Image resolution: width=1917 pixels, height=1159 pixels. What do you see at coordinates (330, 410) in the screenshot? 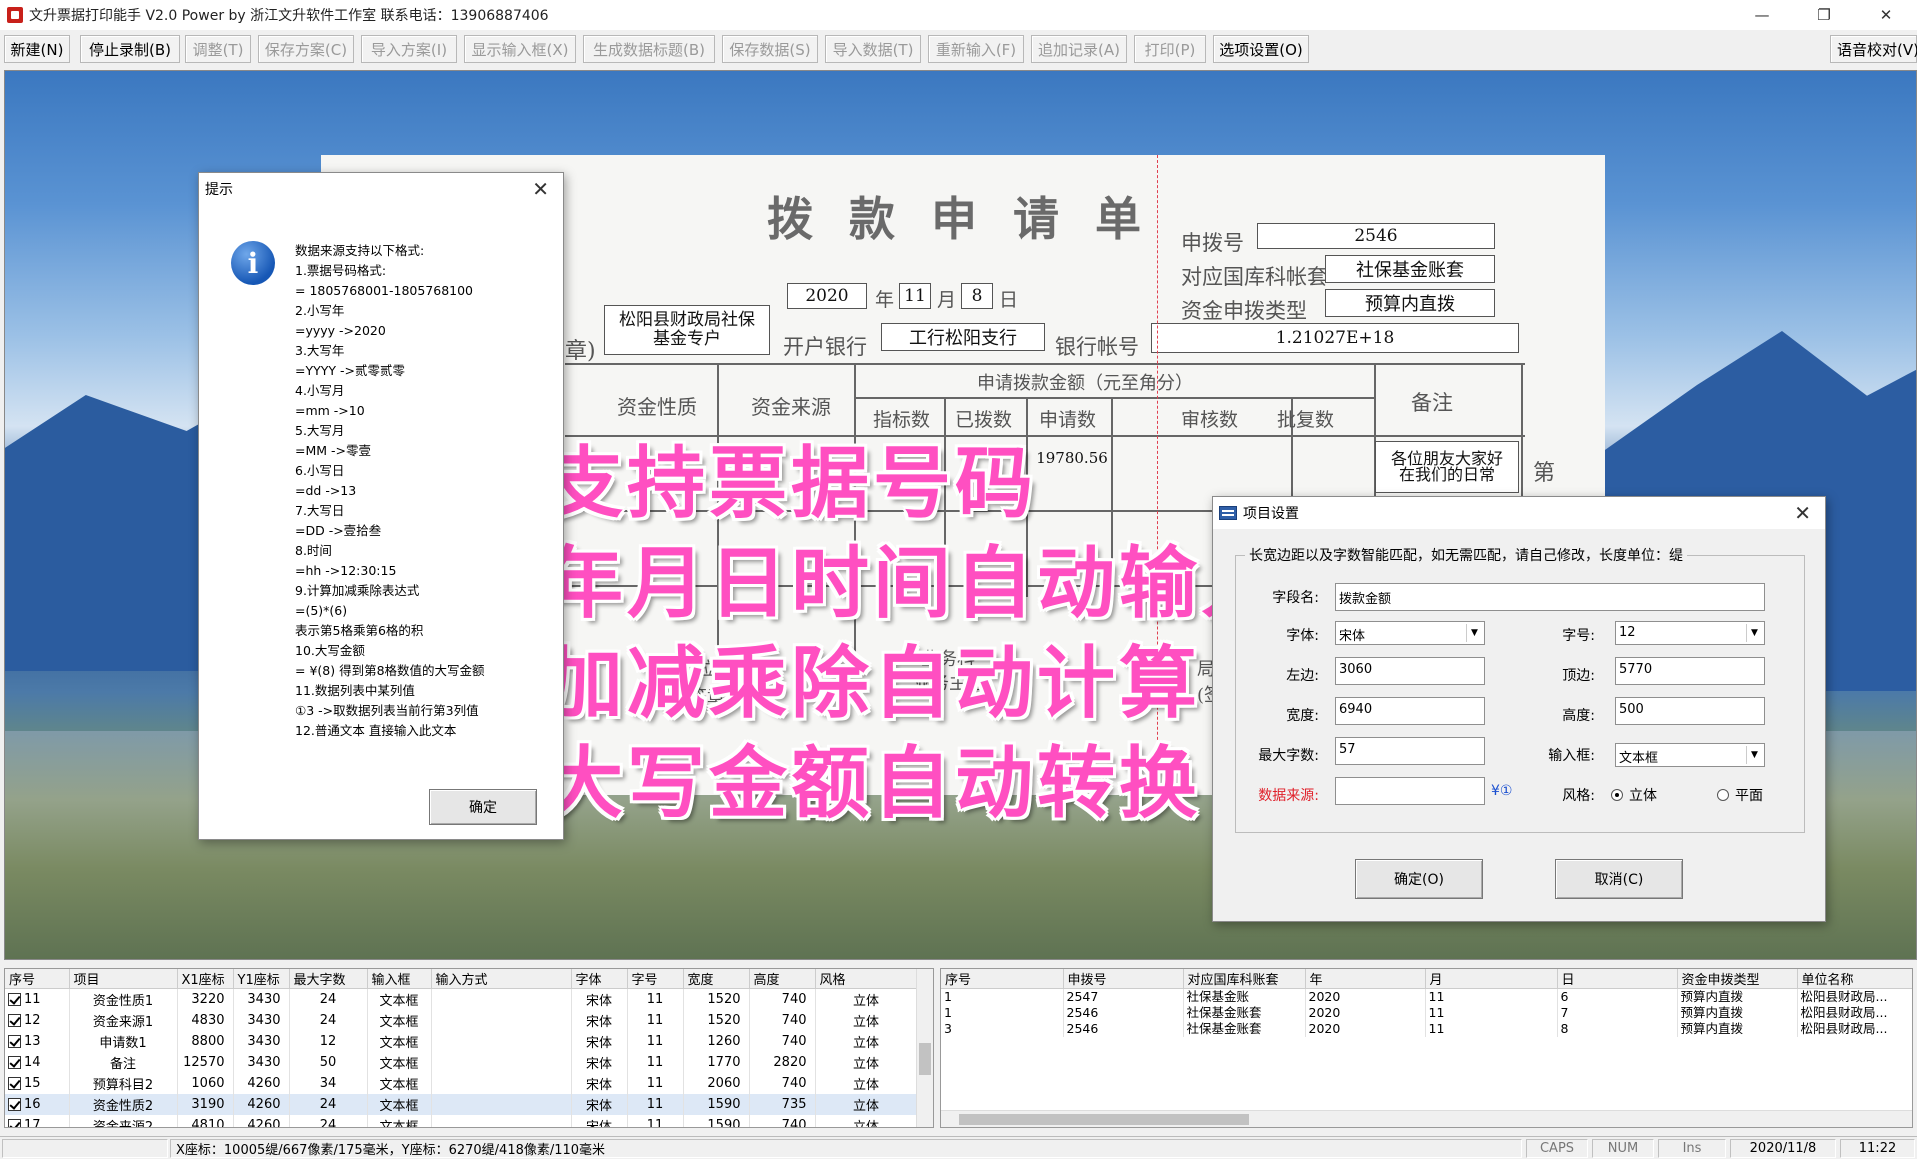
I see `hint-line: =mm ->10` at bounding box center [330, 410].